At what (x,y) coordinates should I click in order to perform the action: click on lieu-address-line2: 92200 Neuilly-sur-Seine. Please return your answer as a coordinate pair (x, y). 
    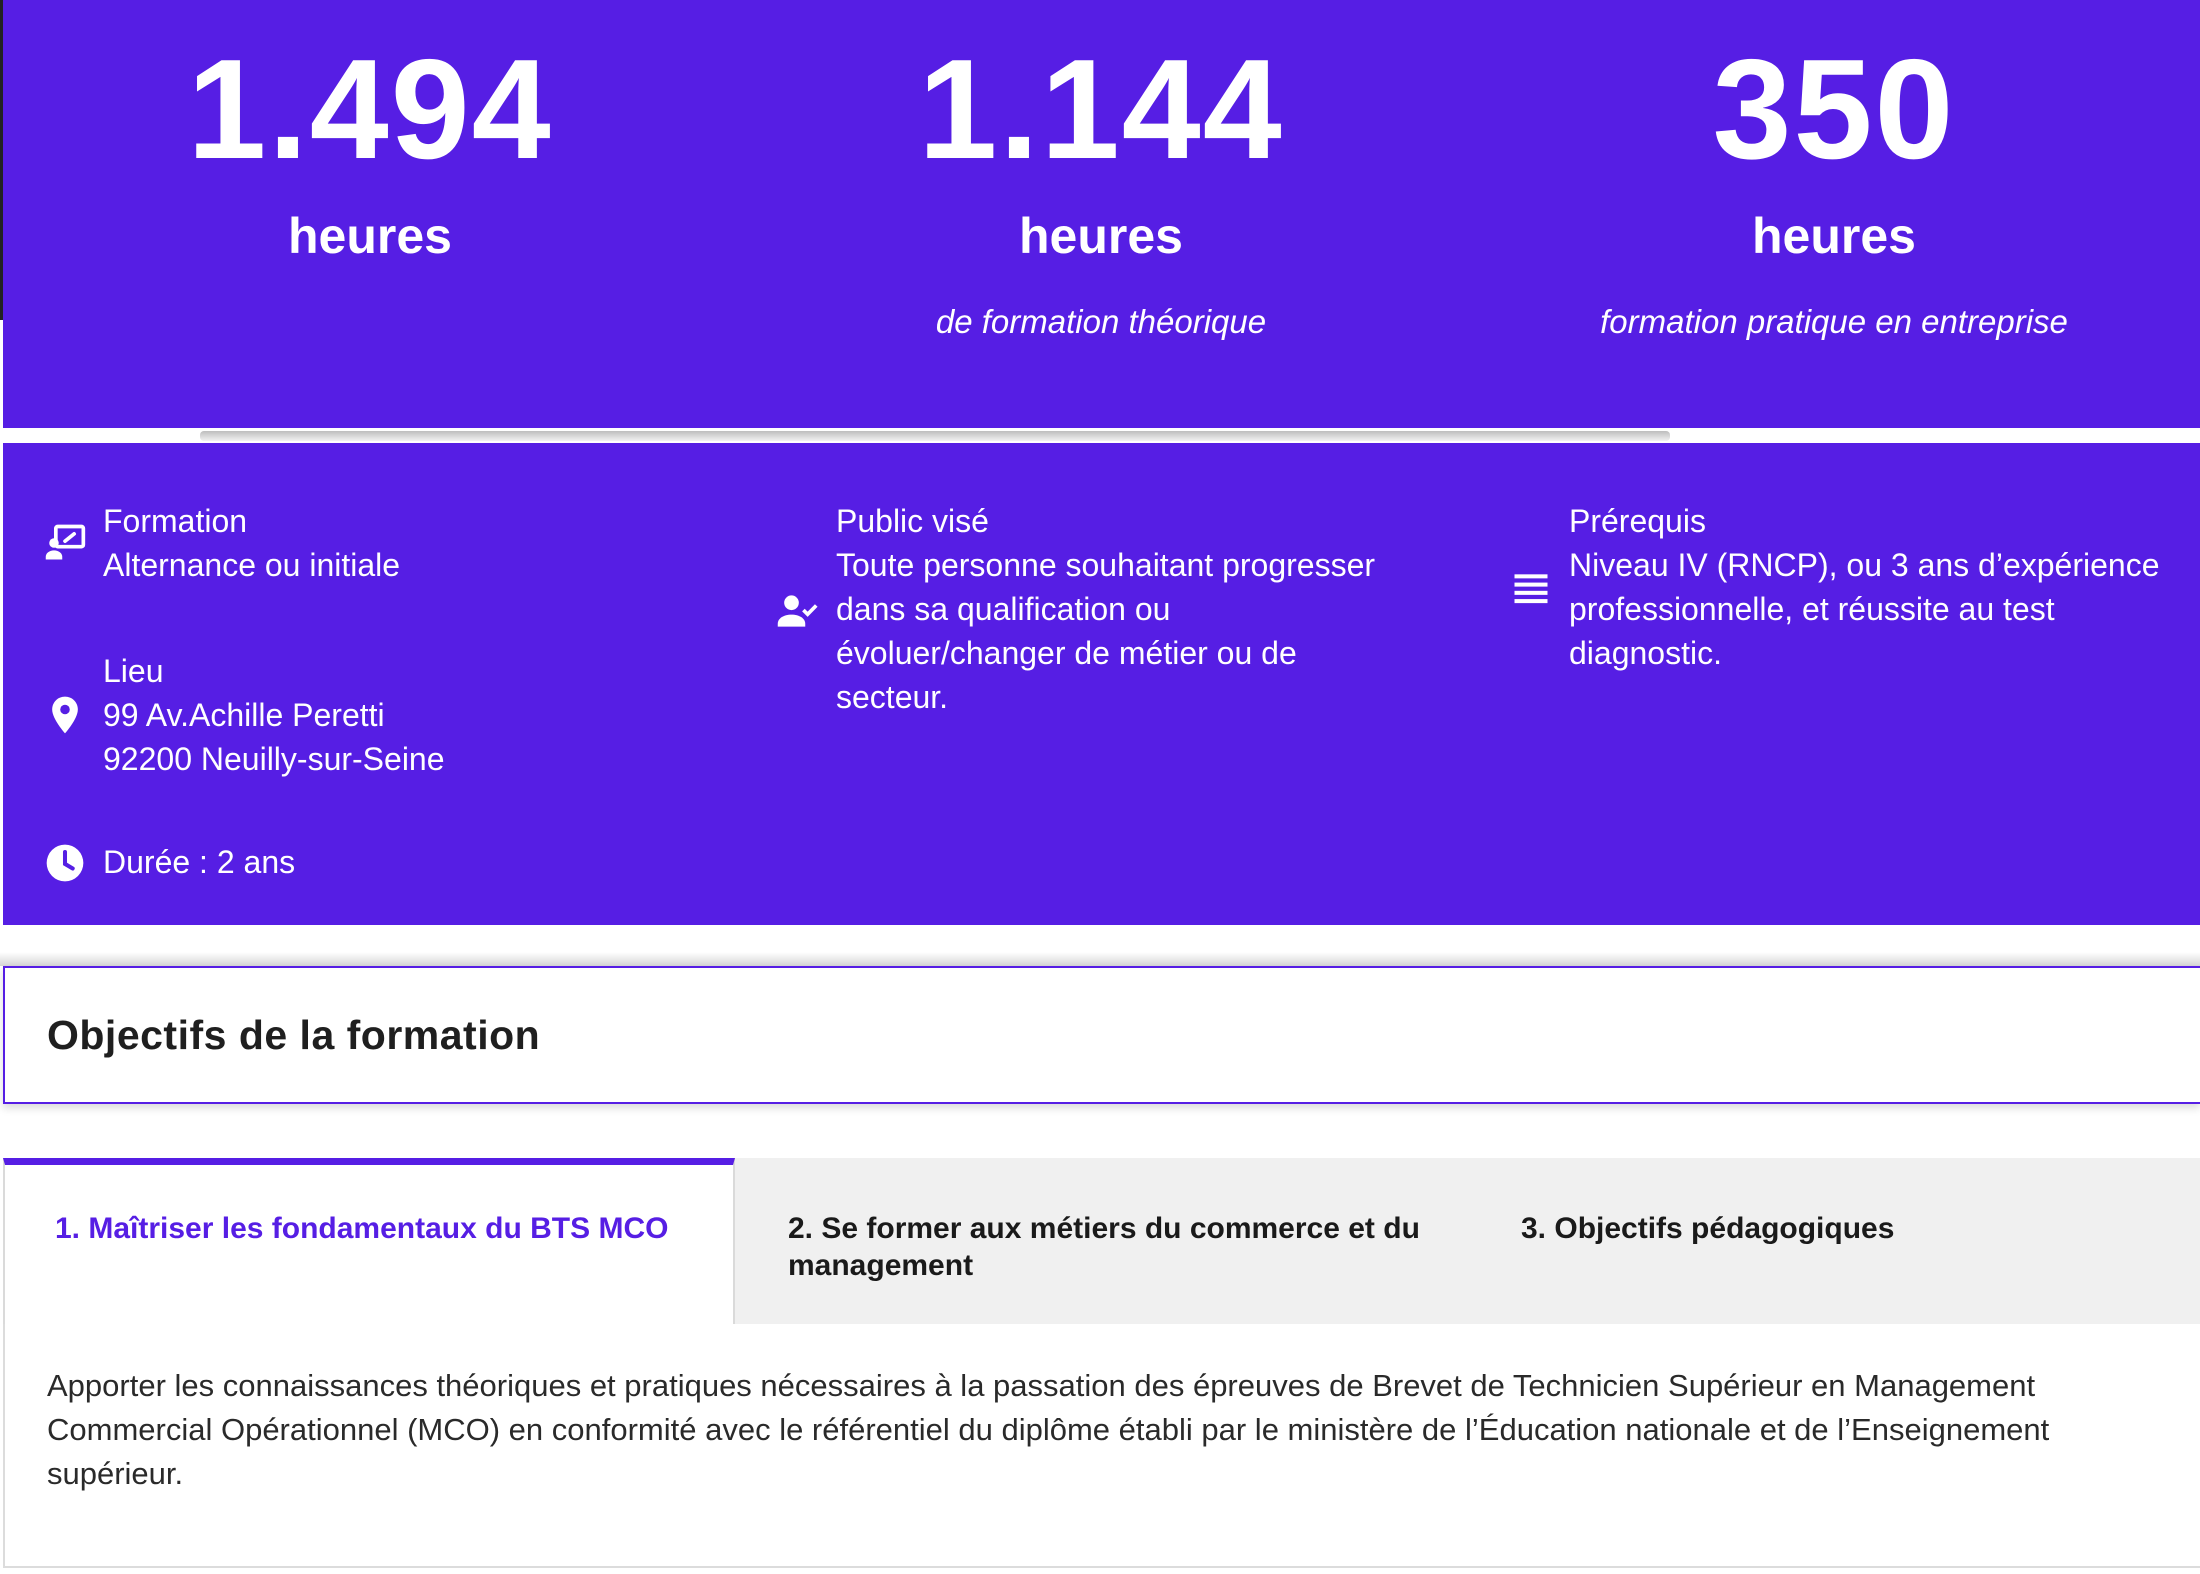
    Looking at the image, I should click on (274, 759).